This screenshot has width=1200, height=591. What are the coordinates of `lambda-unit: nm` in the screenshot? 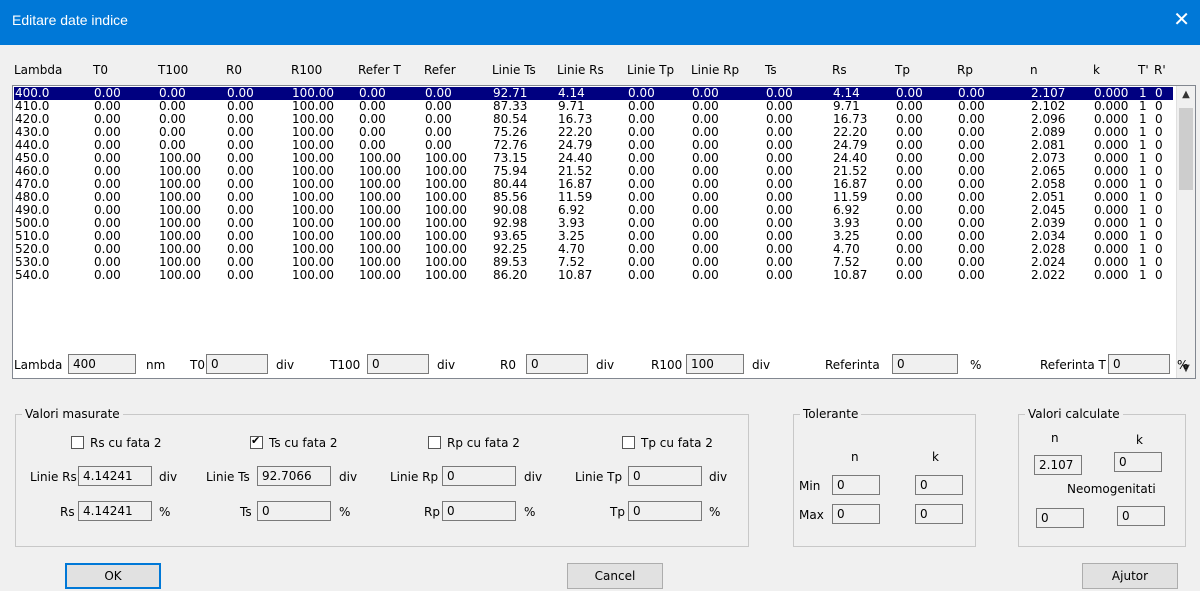 It's located at (156, 365).